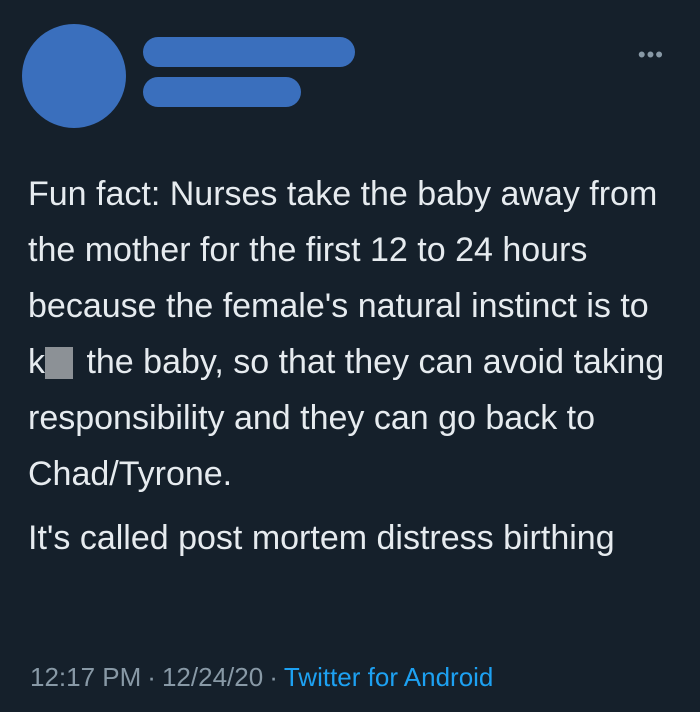 The height and width of the screenshot is (712, 700). I want to click on redaction-box, so click(59, 363).